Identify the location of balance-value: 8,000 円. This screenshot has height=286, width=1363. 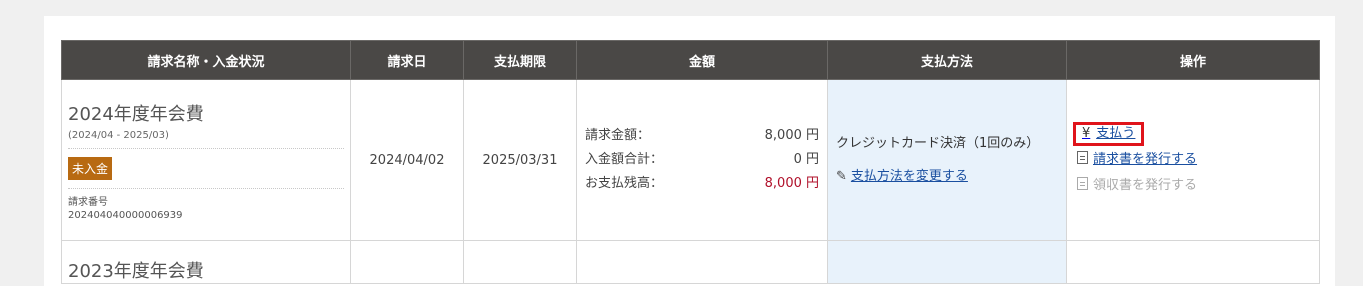
(791, 183).